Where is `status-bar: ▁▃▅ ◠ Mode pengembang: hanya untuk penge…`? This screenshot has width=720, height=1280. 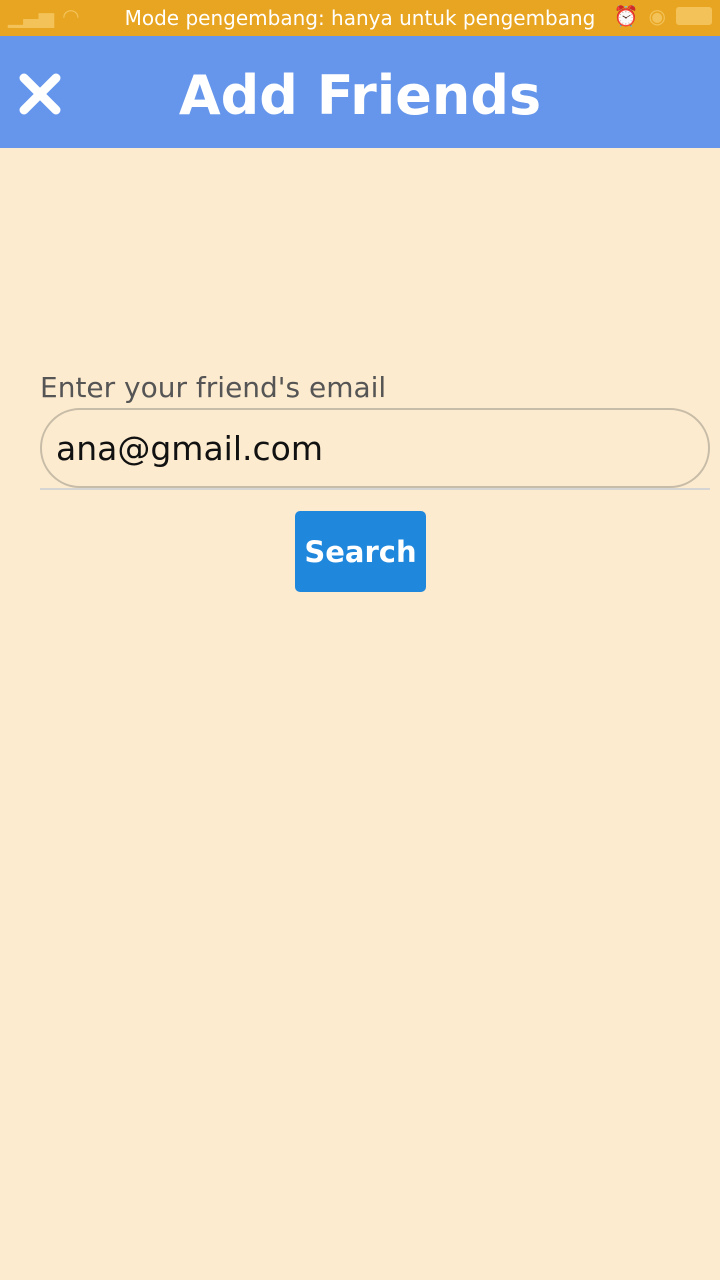 status-bar: ▁▃▅ ◠ Mode pengembang: hanya untuk penge… is located at coordinates (360, 18).